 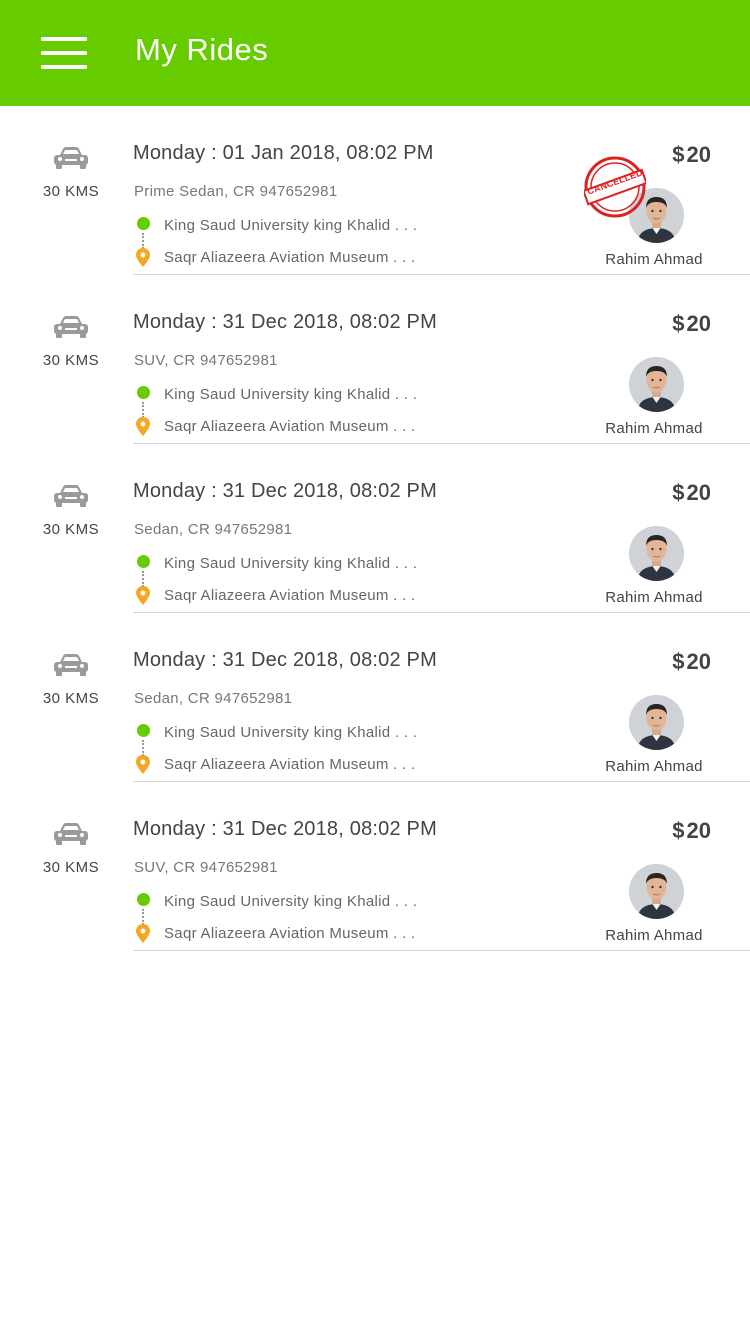 What do you see at coordinates (202, 49) in the screenshot?
I see `page-title: My Rides` at bounding box center [202, 49].